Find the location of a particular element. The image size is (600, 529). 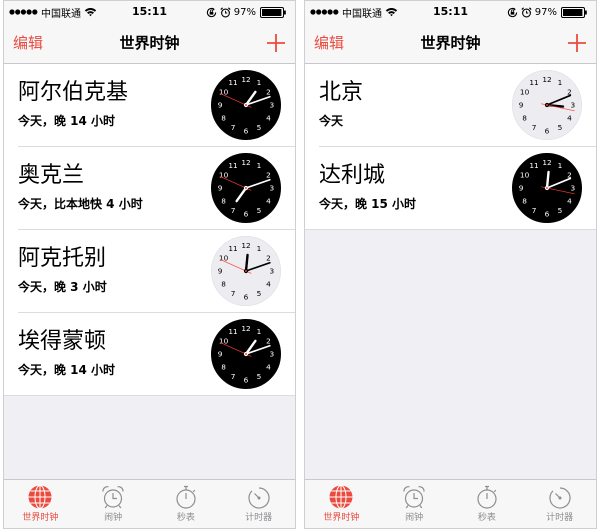

city-row: 北京 今天 1 2 3 4 5 6 7 8 9 10 11 12 is located at coordinates (450, 105).